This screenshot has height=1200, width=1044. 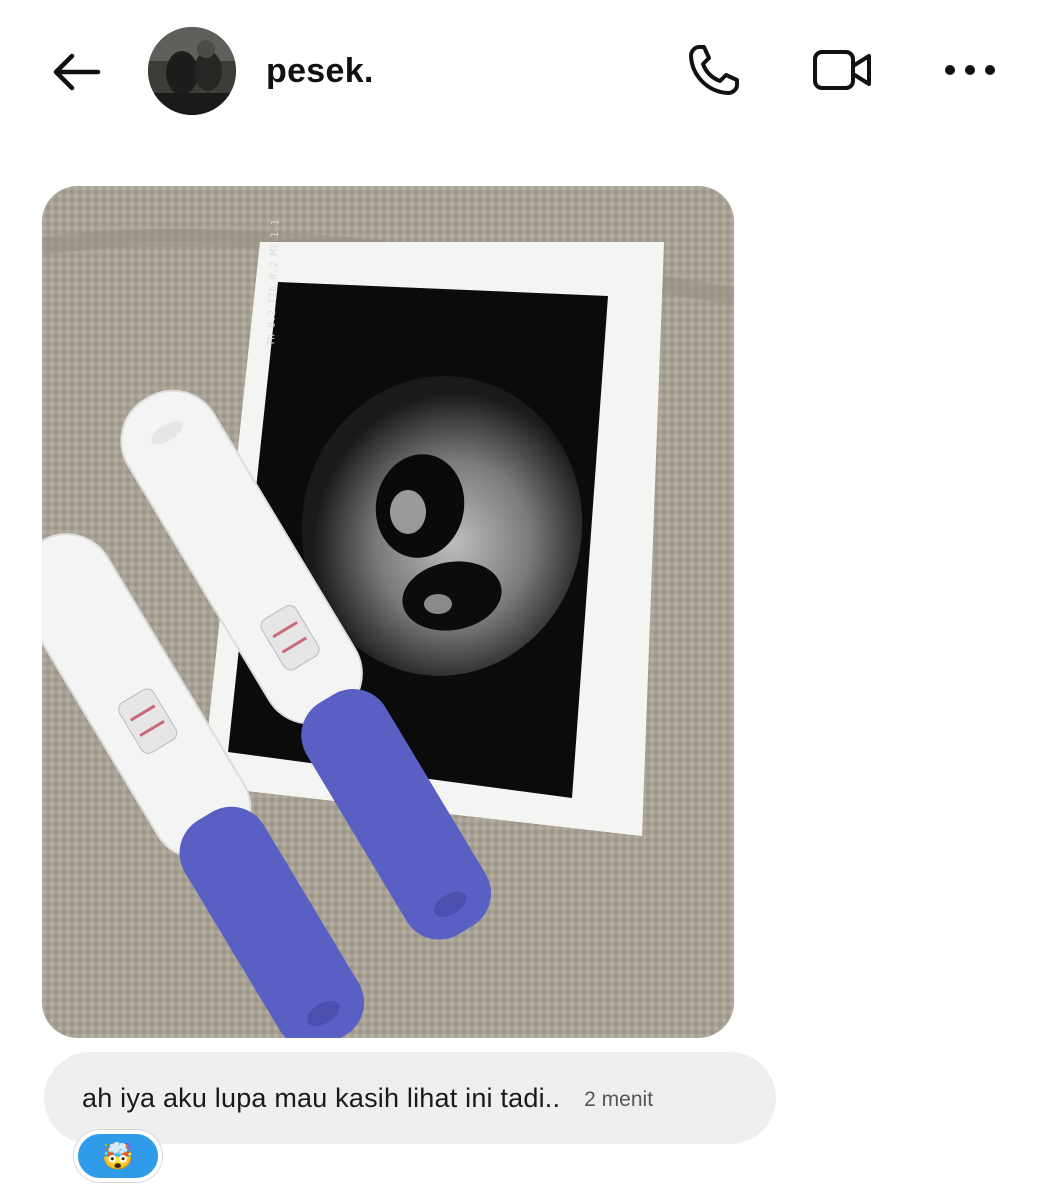 I want to click on video-camera-icon, so click(x=842, y=70).